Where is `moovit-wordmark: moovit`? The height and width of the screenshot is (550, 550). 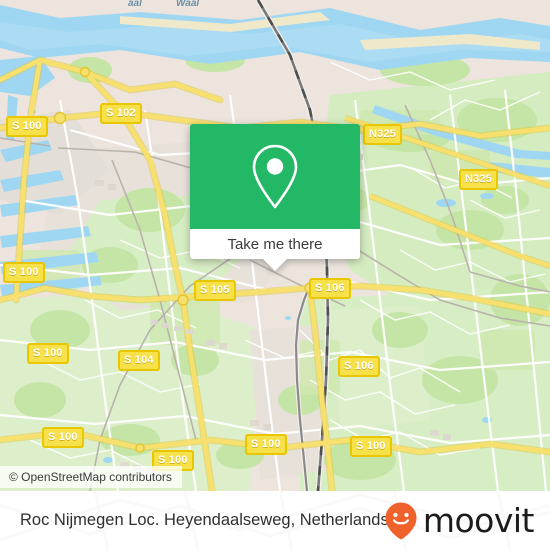
moovit-wordmark: moovit is located at coordinates (478, 520).